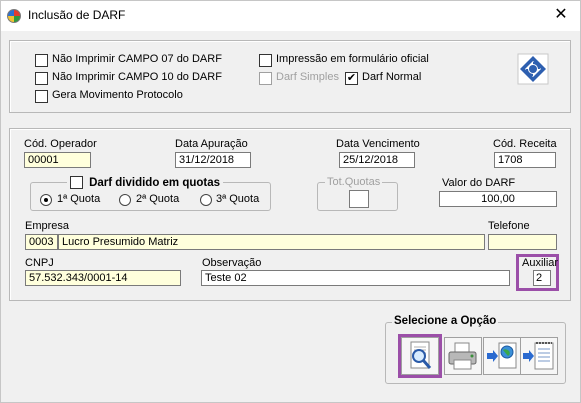  I want to click on data-vencimento-field: 25/12/2018, so click(377, 160).